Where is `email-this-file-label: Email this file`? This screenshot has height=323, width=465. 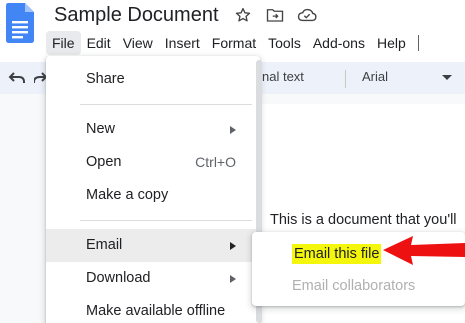
email-this-file-label: Email this file is located at coordinates (337, 254).